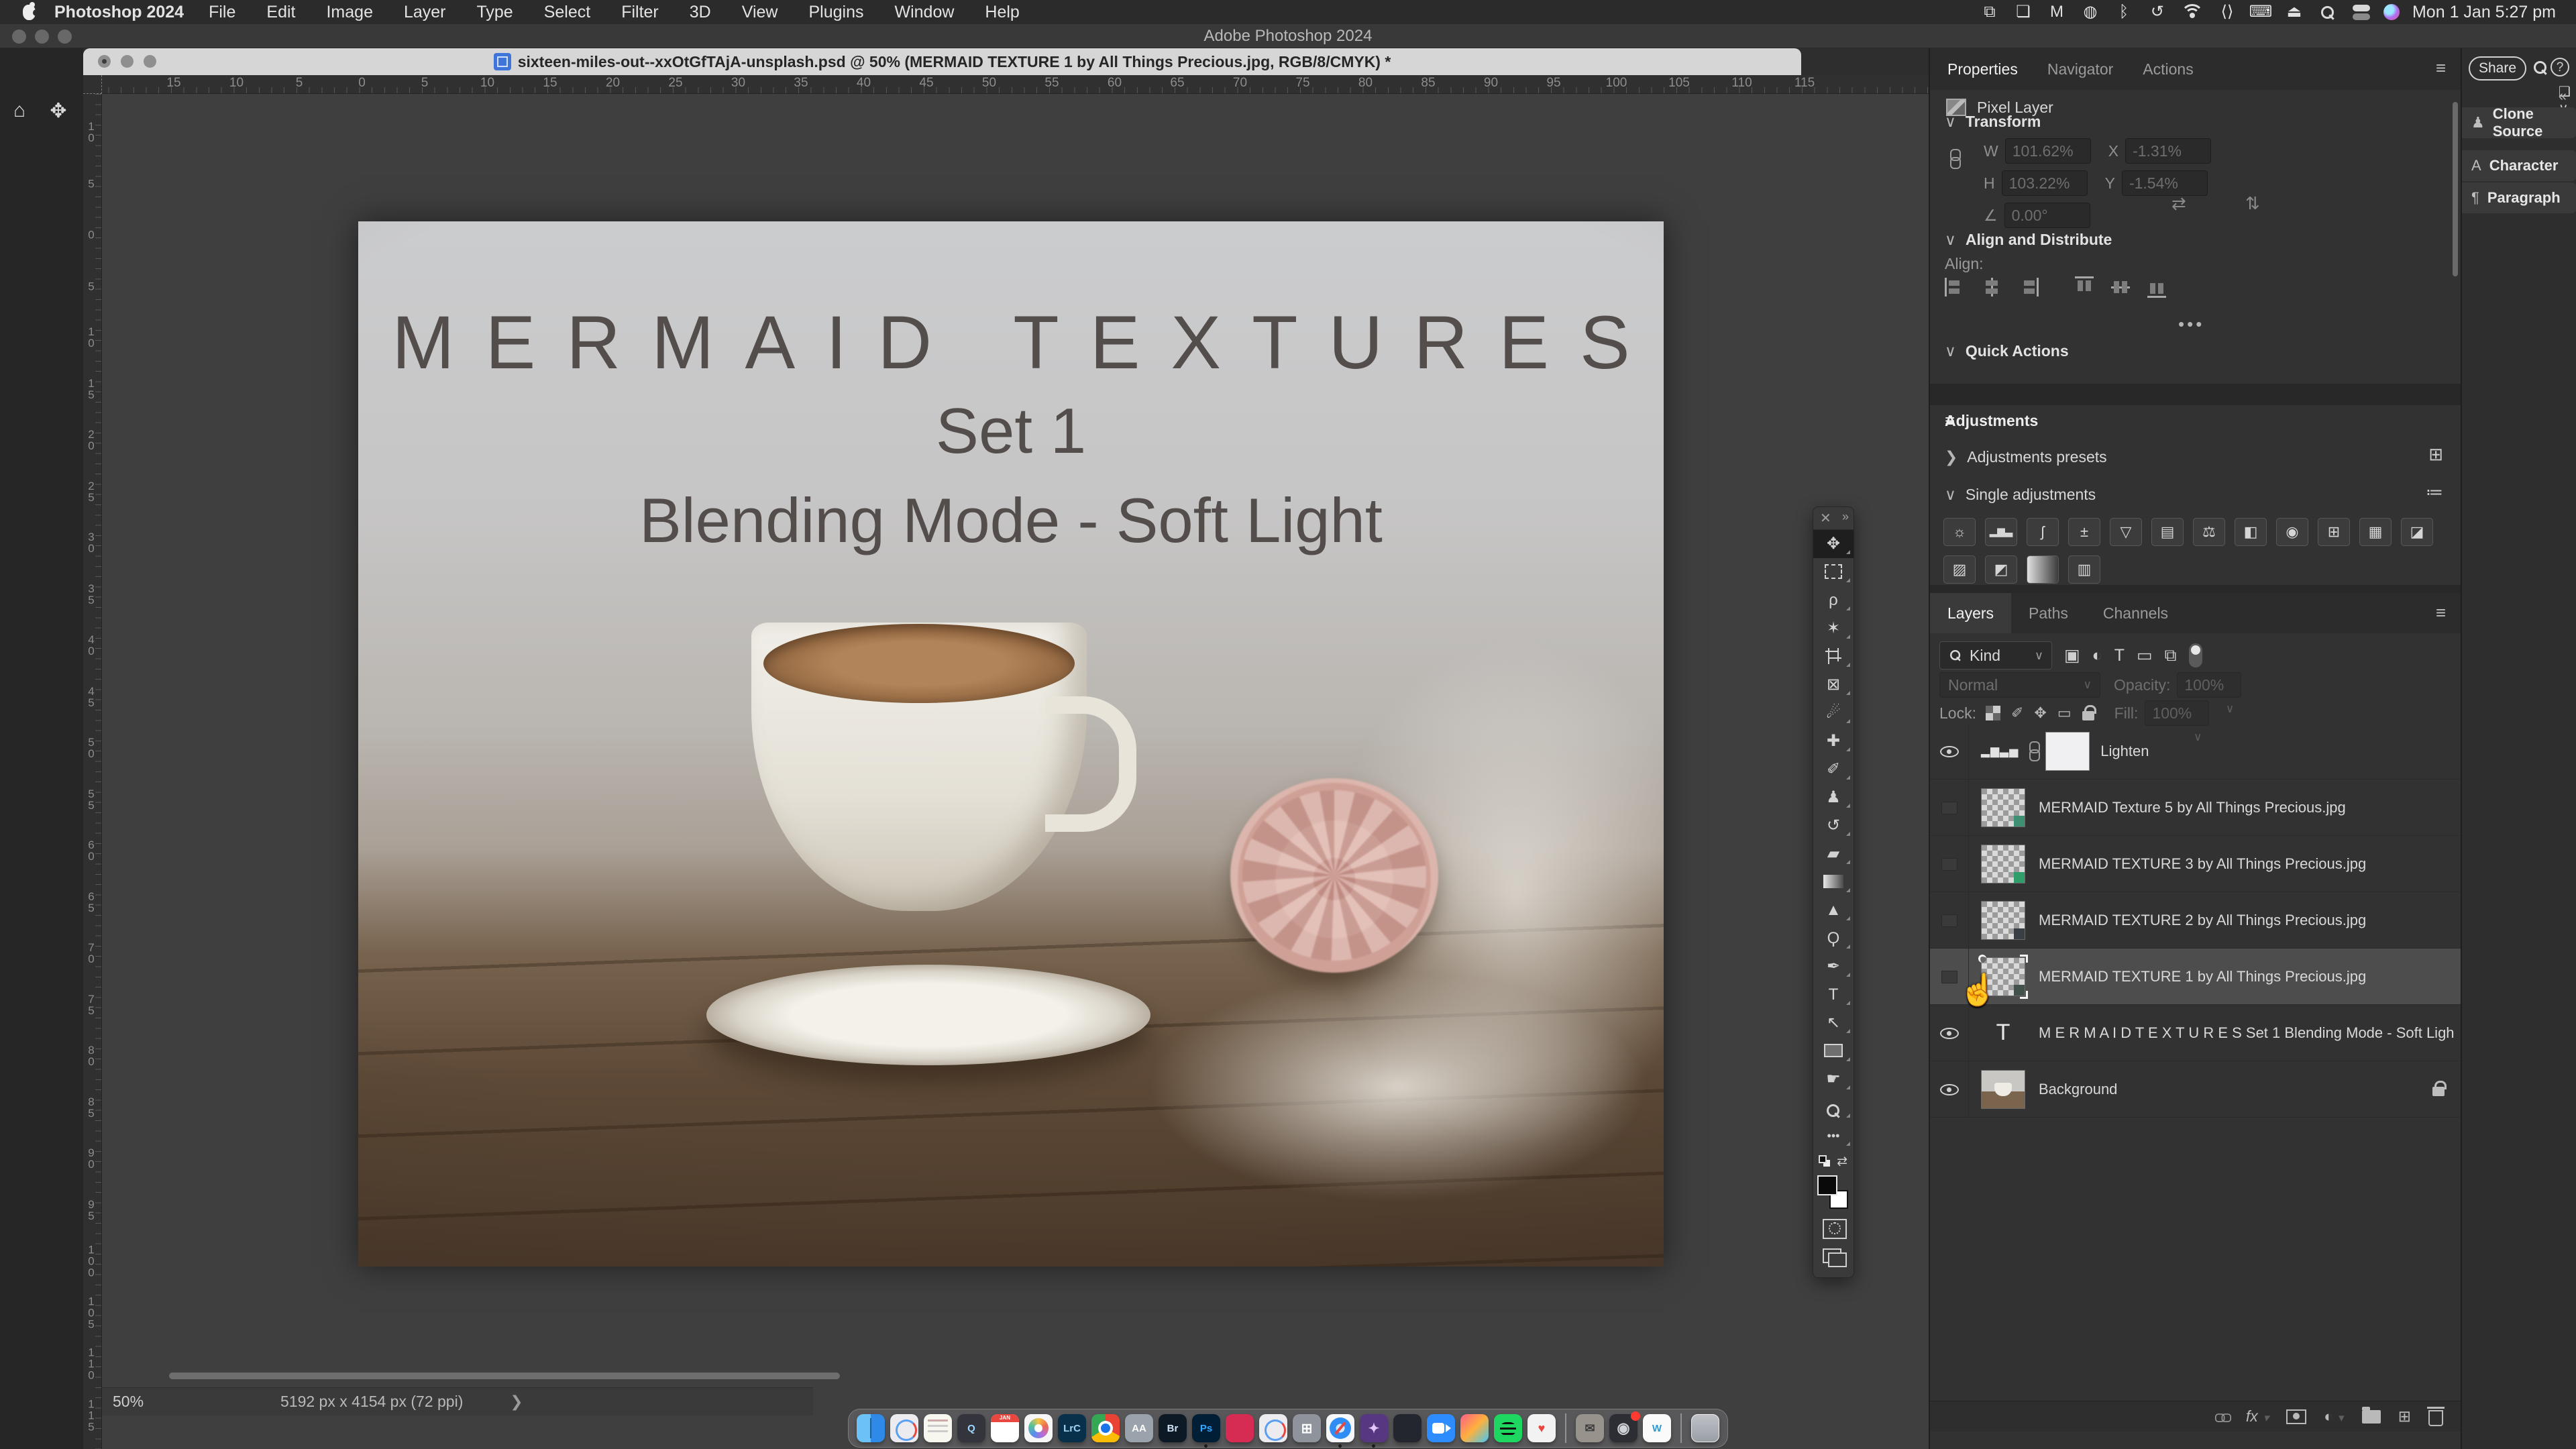 This screenshot has height=1449, width=2576. I want to click on display-icon: ❏, so click(2023, 12).